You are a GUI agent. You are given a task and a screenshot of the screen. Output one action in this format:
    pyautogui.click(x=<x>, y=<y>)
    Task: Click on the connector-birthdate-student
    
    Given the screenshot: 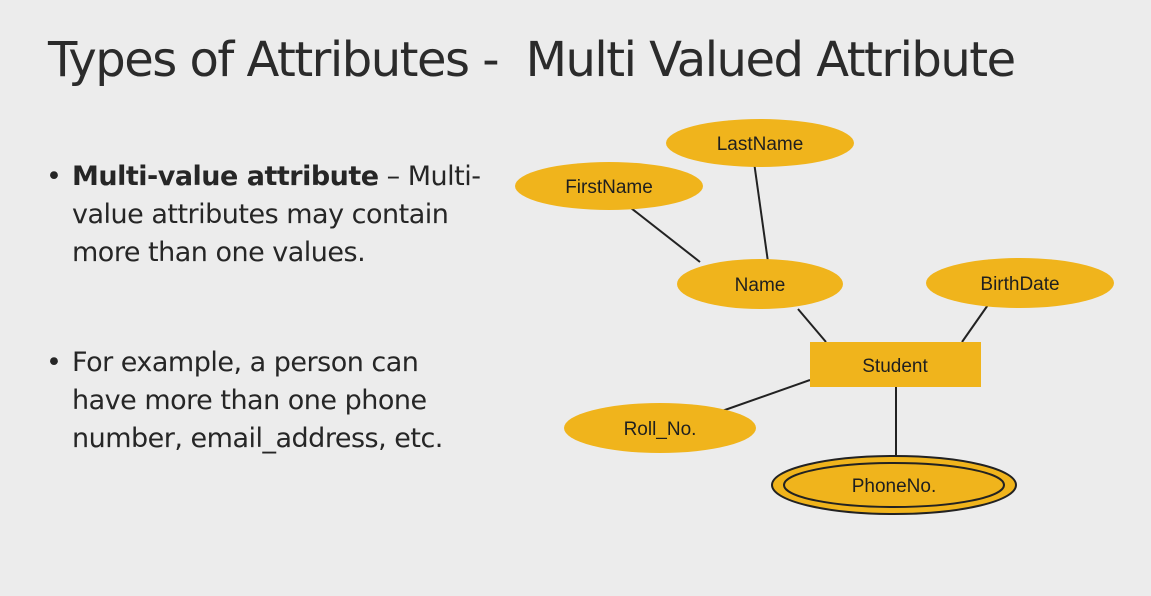 What is the action you would take?
    pyautogui.click(x=976, y=322)
    